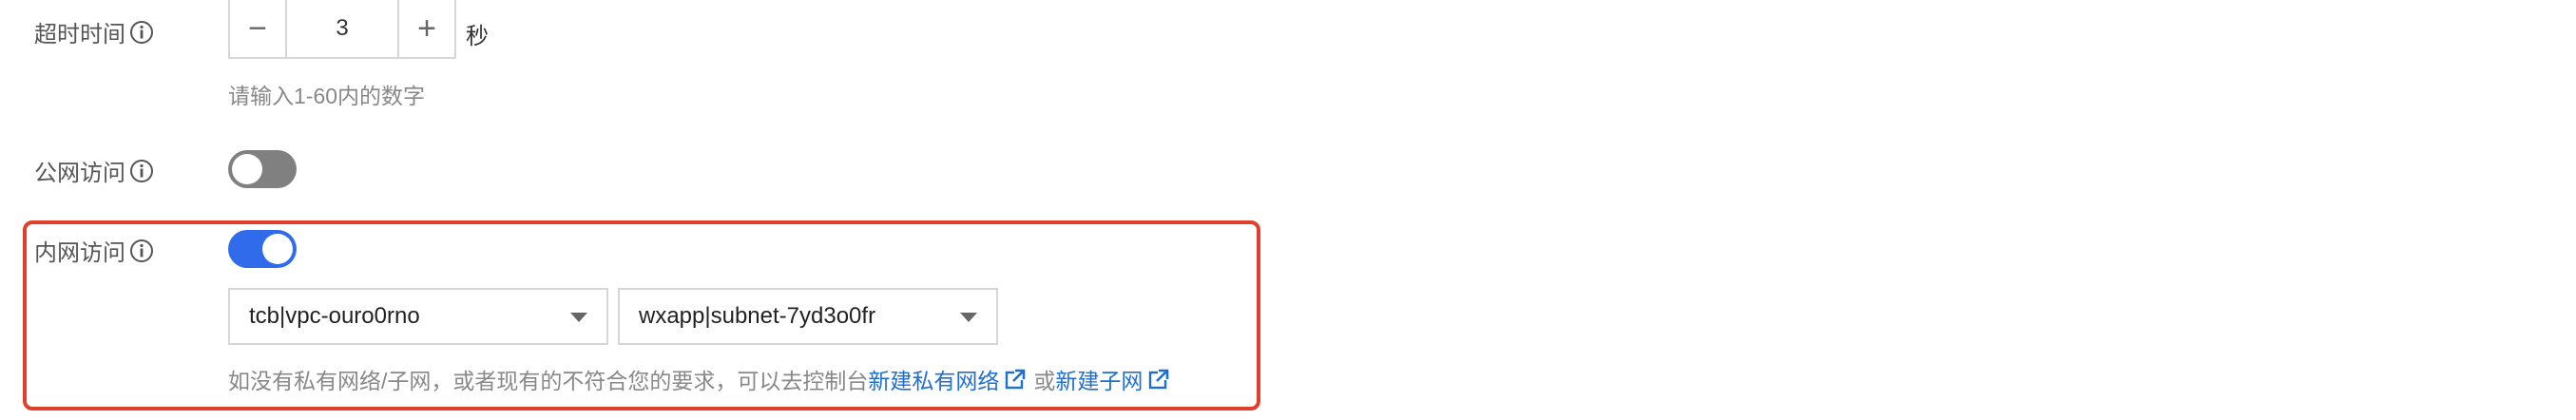  What do you see at coordinates (334, 316) in the screenshot?
I see `vpc-select-value: tcb|vpc-ouro0rno` at bounding box center [334, 316].